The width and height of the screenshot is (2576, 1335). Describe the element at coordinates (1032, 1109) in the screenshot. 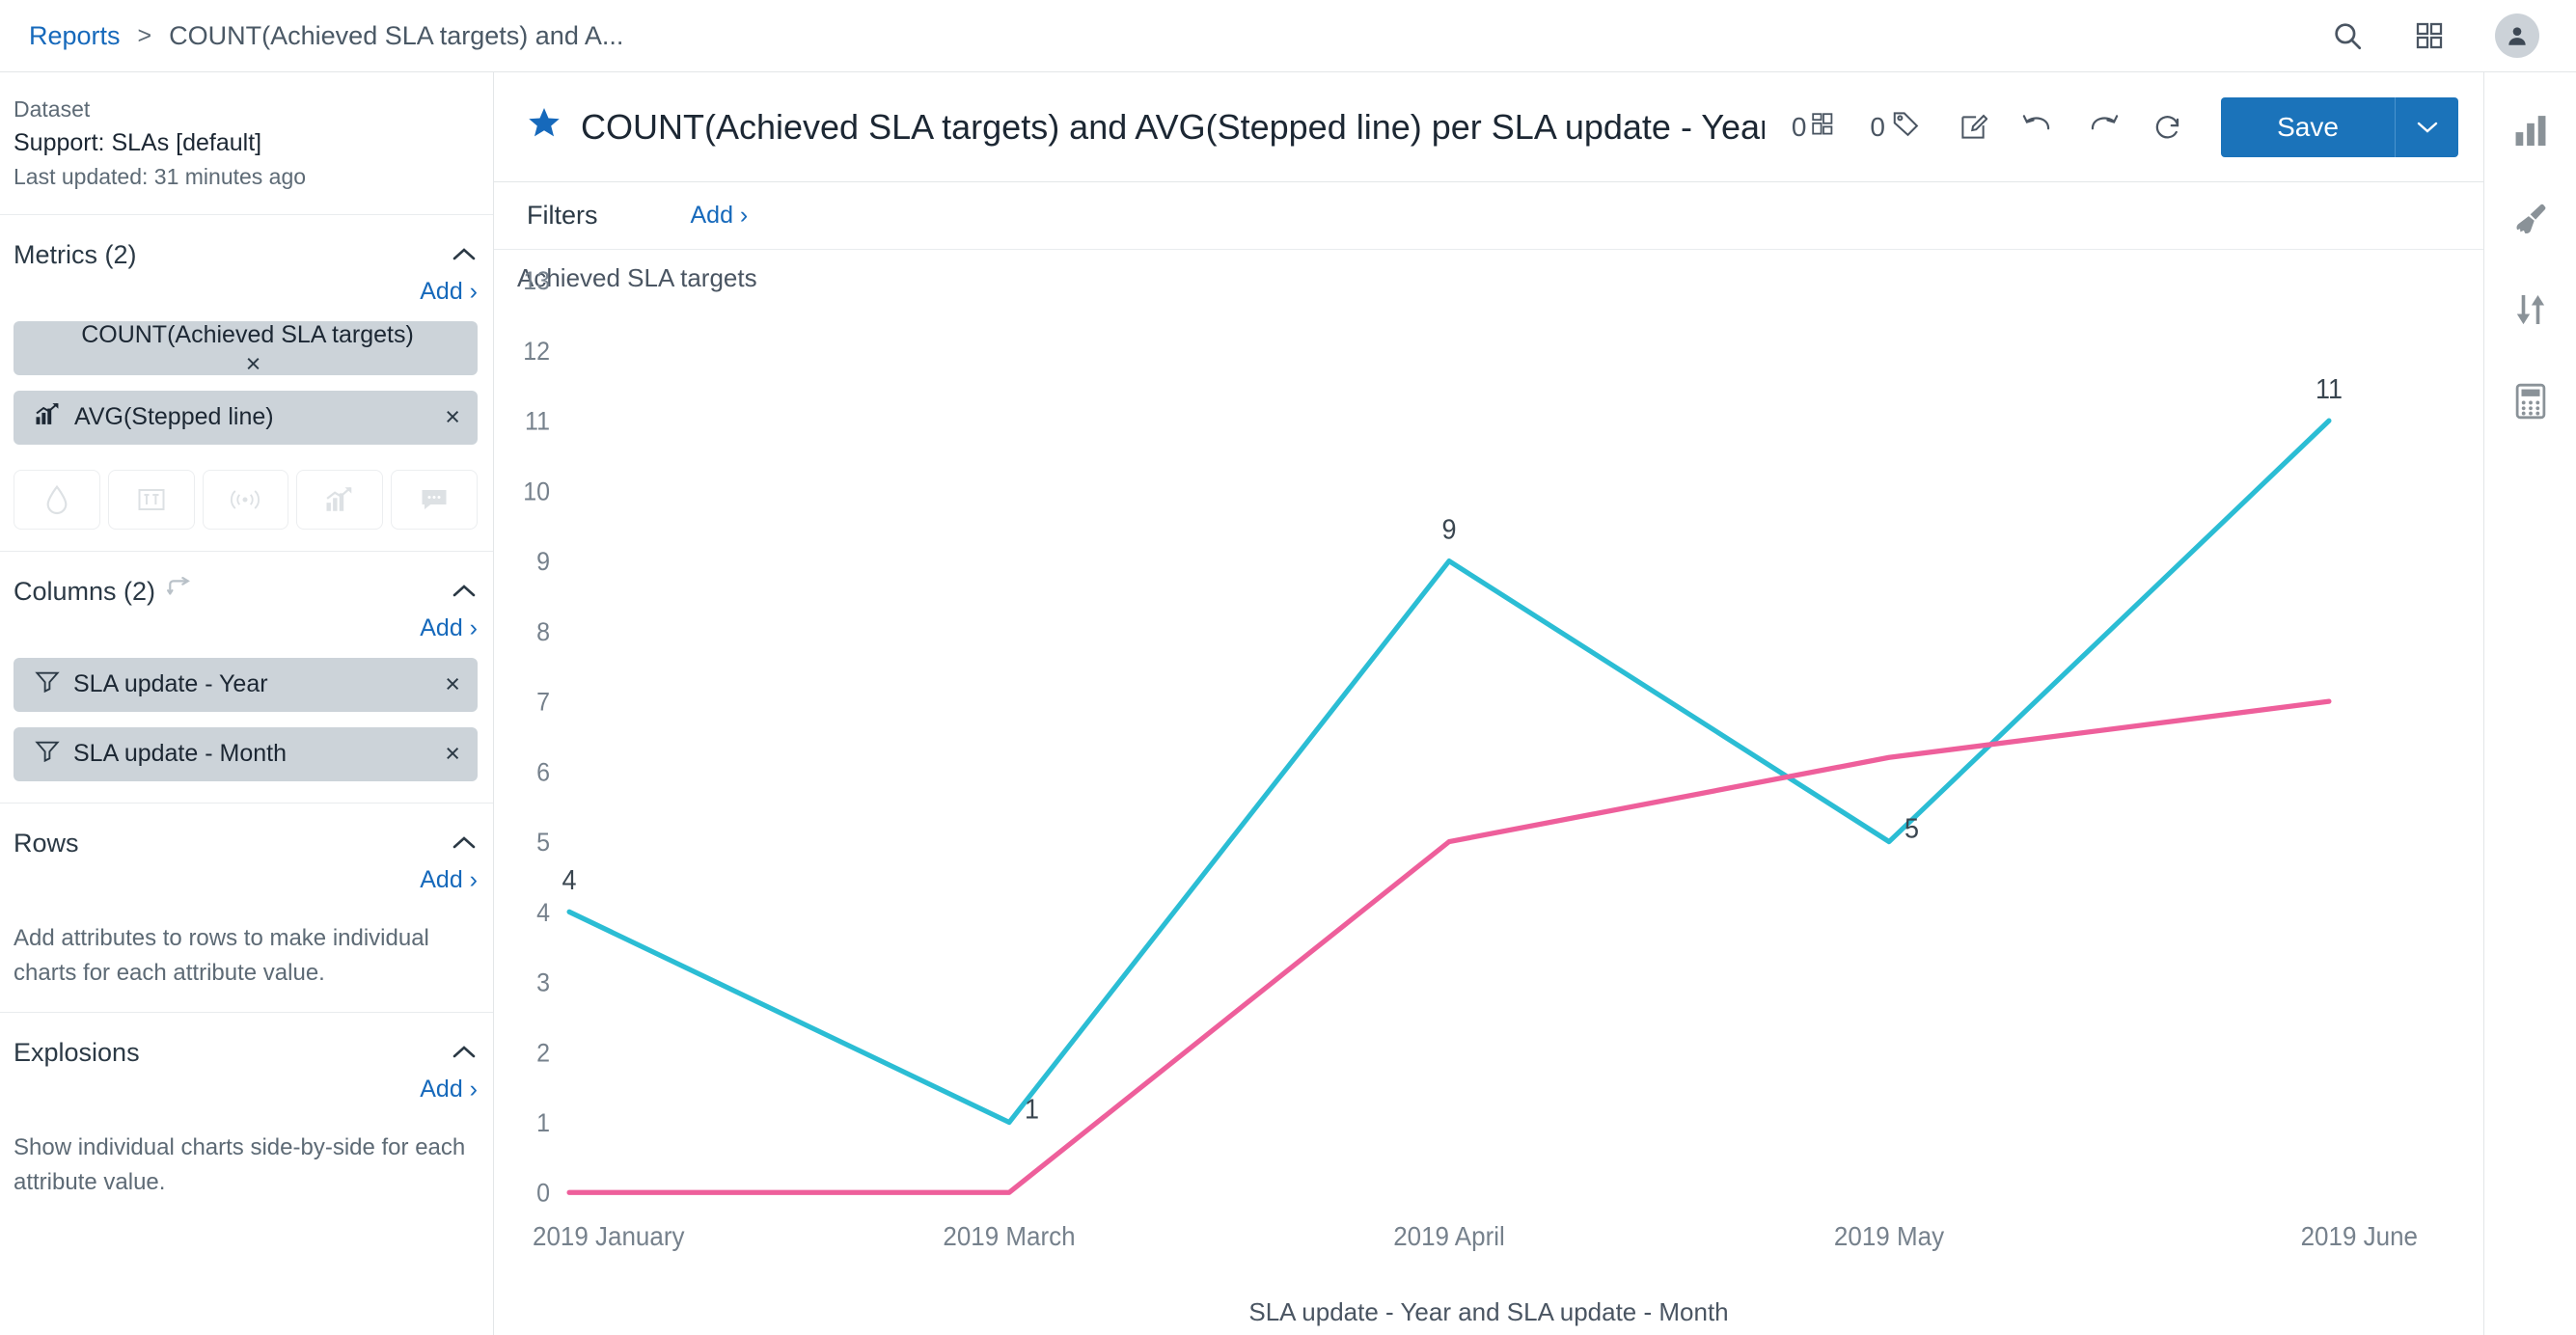

I see `chart-data-label: 1` at that location.